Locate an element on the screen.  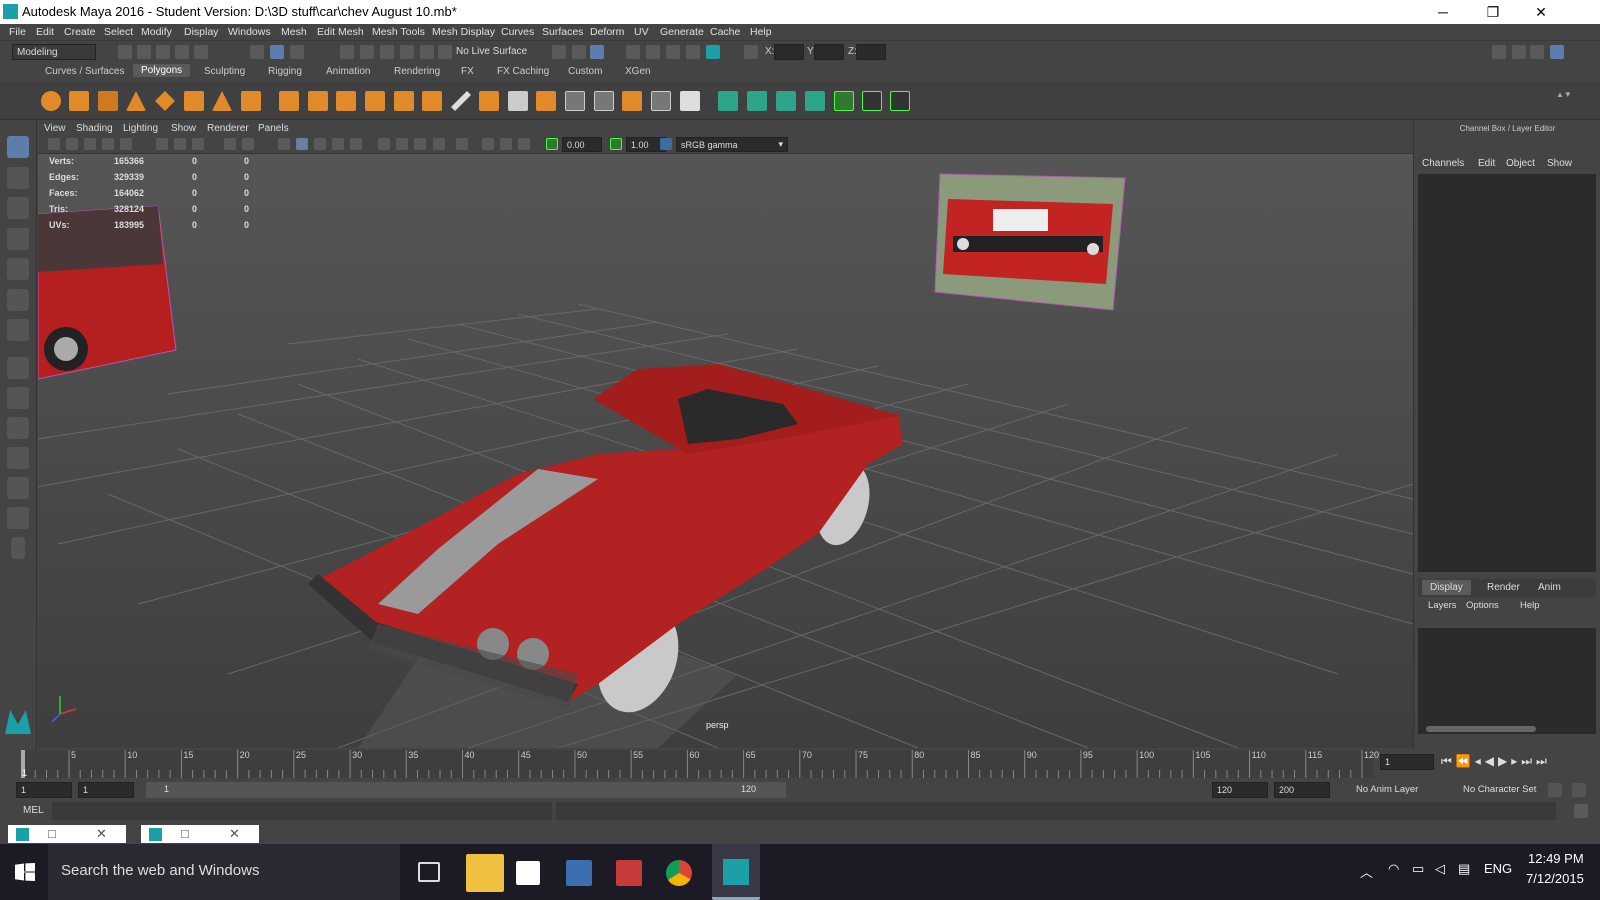
persp-outliner-icon is located at coordinates (18, 488).